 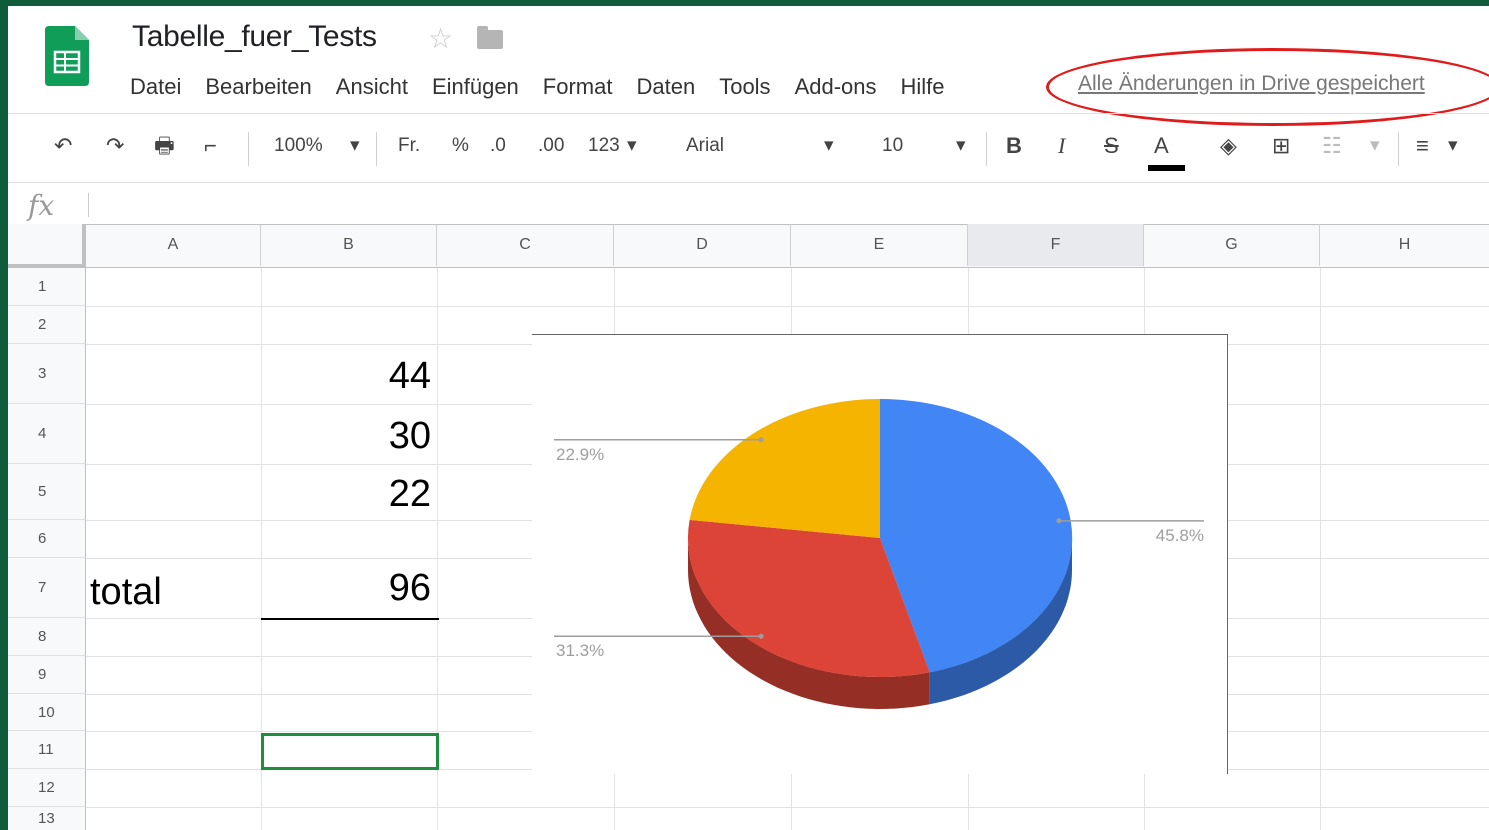 What do you see at coordinates (47, 750) in the screenshot?
I see `row-header-11: 11` at bounding box center [47, 750].